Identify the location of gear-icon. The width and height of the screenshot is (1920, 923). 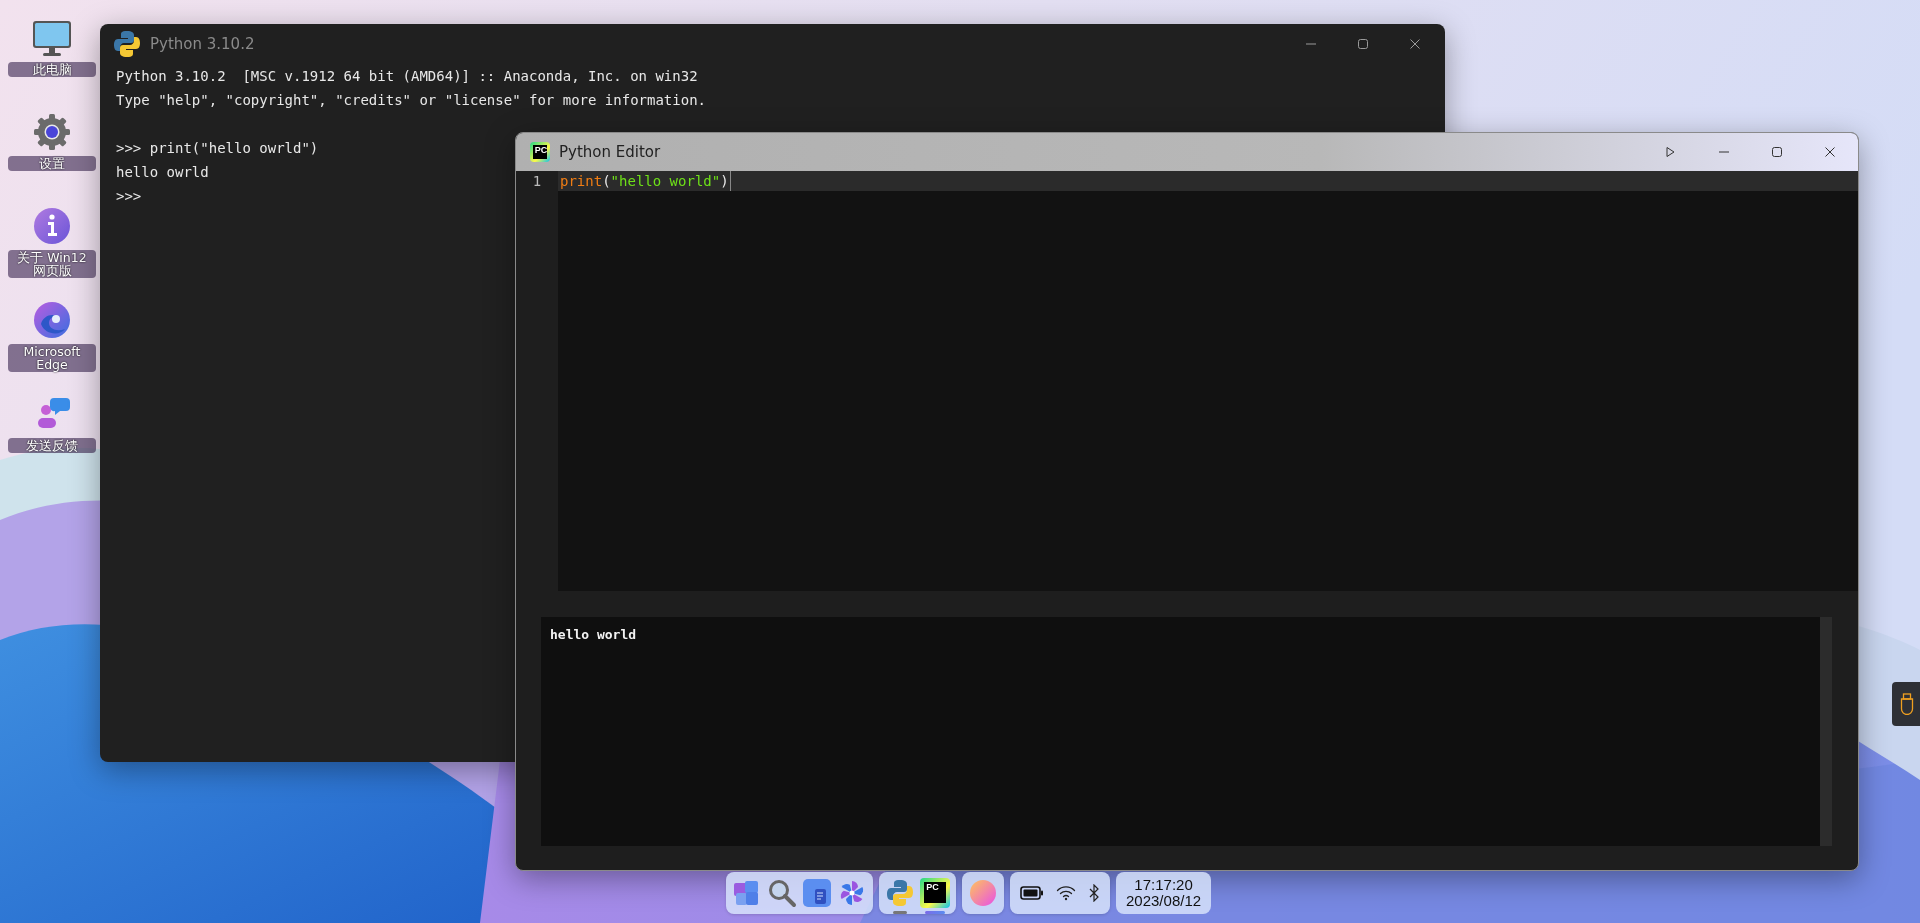
(52, 132).